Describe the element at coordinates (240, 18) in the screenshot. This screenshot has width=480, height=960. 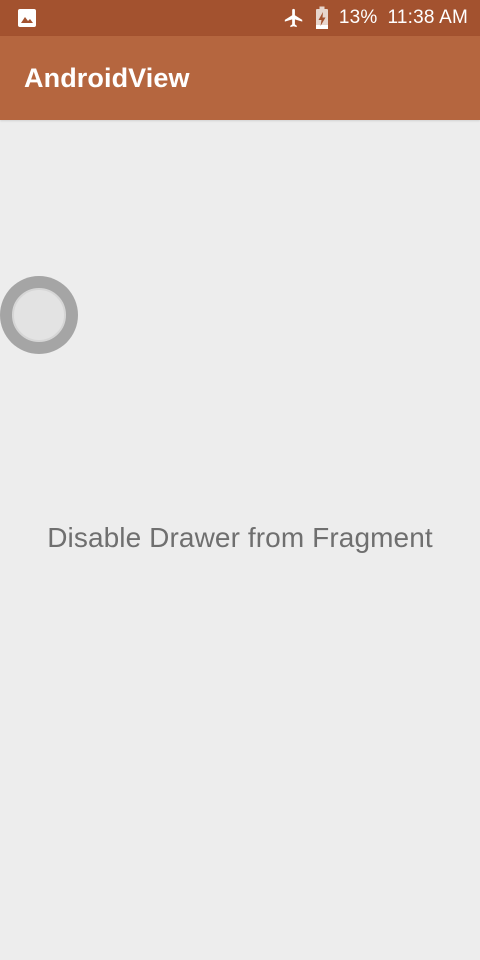
I see `status-bar: 13% 11:38 AM` at that location.